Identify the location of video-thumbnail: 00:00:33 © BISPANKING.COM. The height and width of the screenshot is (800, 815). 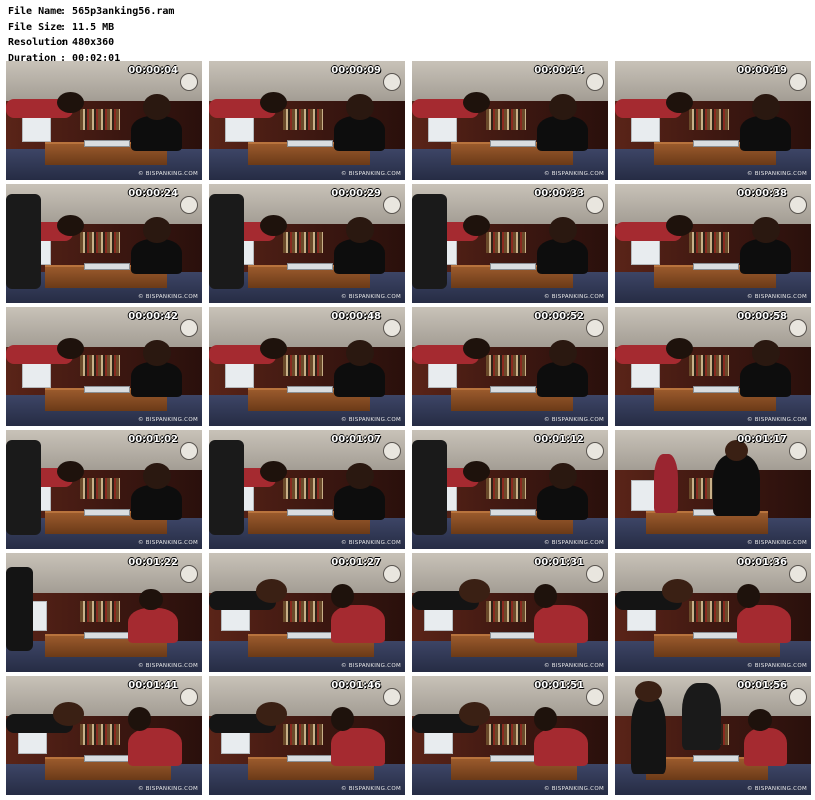
(510, 243).